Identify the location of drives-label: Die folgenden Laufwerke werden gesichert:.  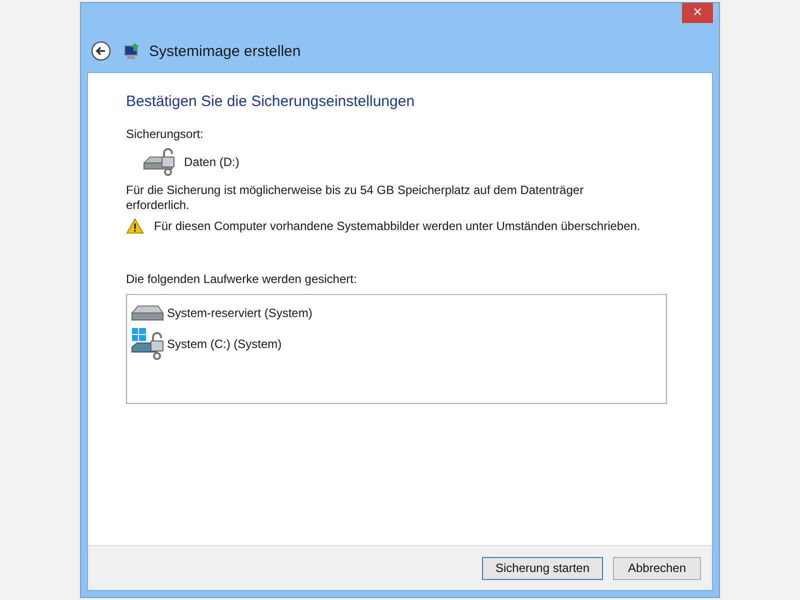
(242, 279).